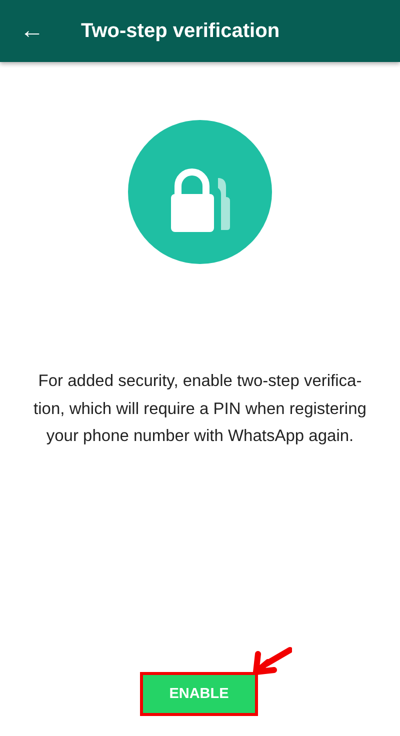  Describe the element at coordinates (200, 409) in the screenshot. I see `description-text: For added security, enable two-step verifica- tion, which will require a PIN when registering your phone number with WhatsApp again.` at that location.